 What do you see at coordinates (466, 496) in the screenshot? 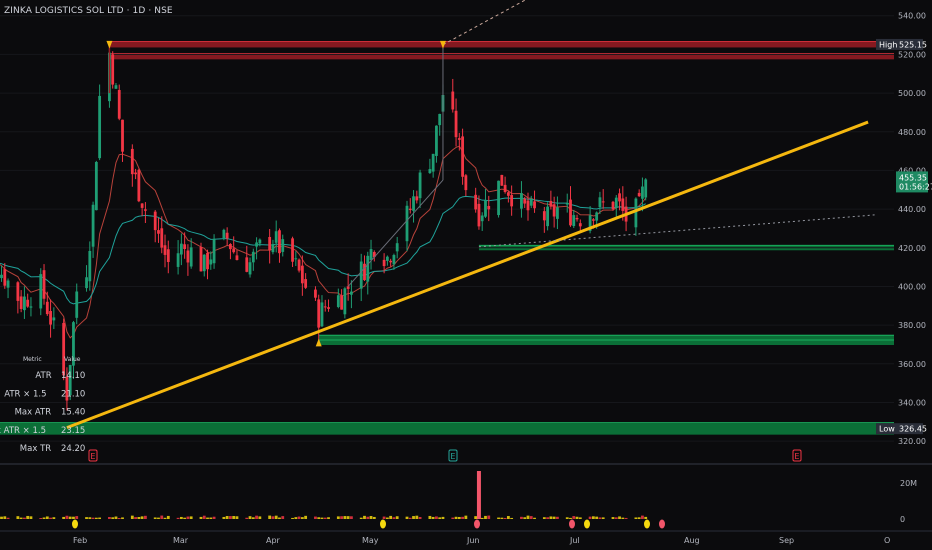
I see `volume-pane: 20M 0` at bounding box center [466, 496].